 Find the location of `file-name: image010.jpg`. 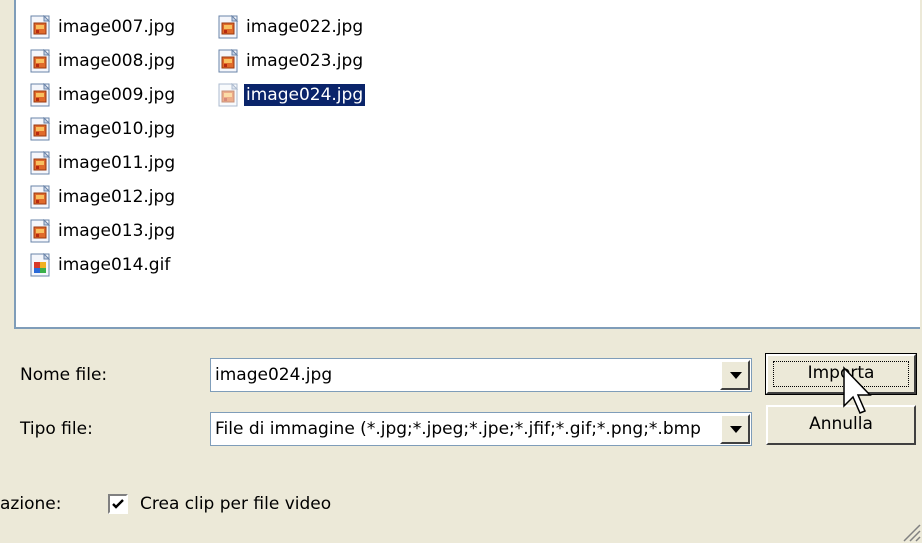

file-name: image010.jpg is located at coordinates (117, 129).